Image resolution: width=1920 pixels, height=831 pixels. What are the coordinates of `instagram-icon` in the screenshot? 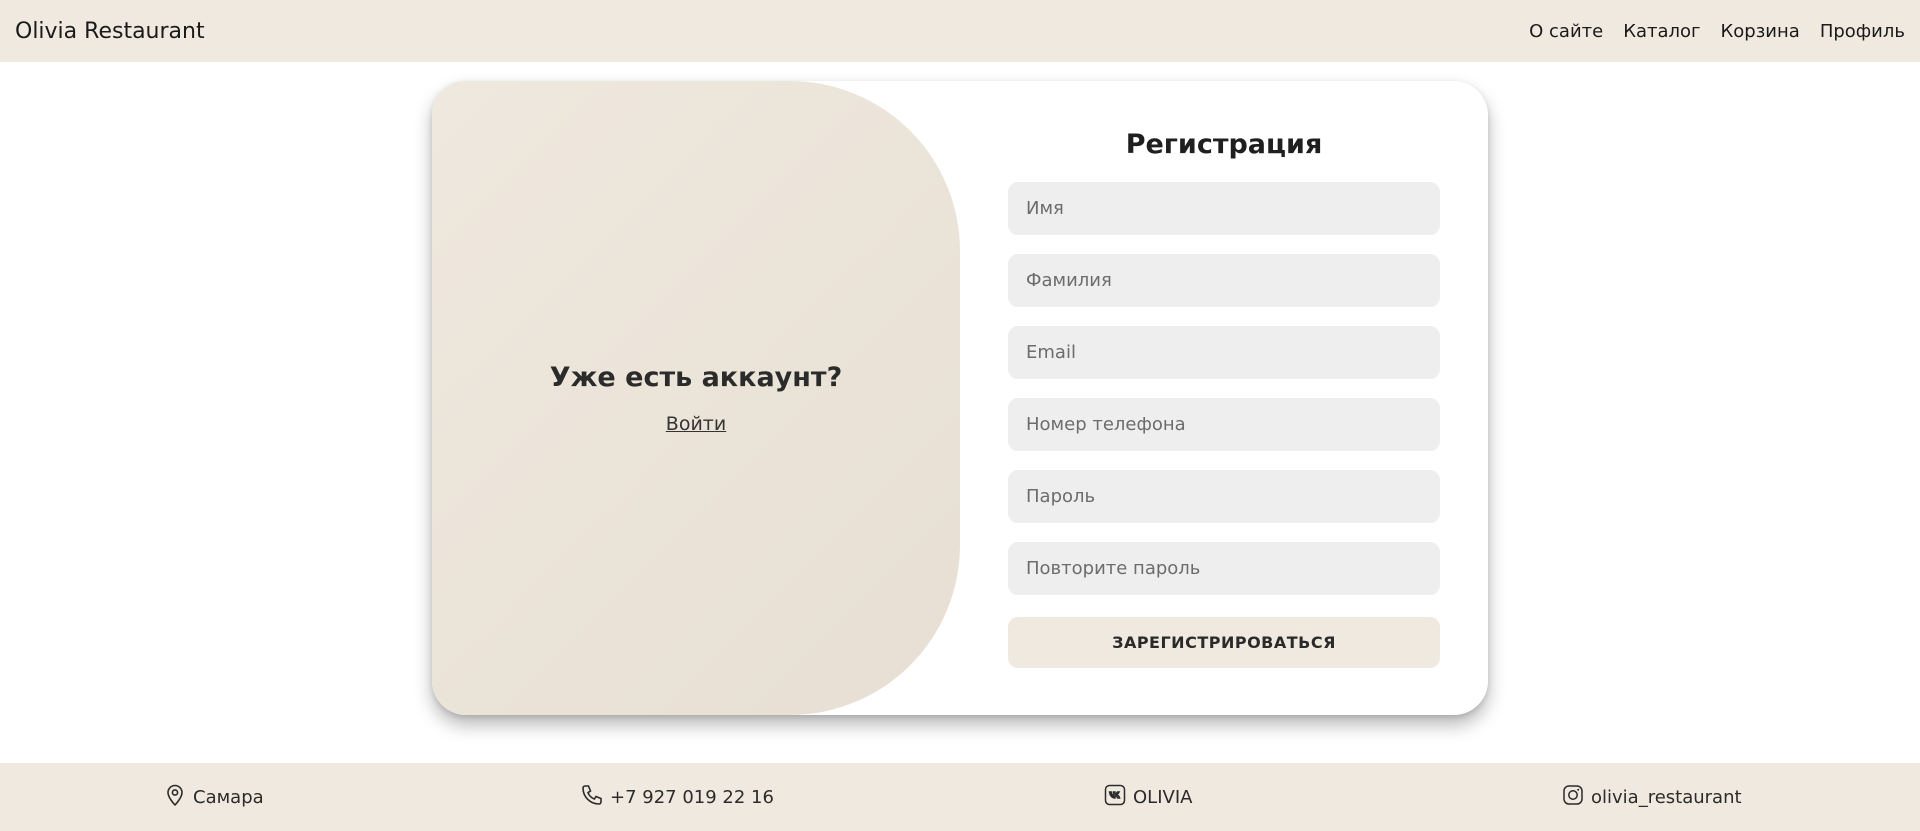 It's located at (1573, 797).